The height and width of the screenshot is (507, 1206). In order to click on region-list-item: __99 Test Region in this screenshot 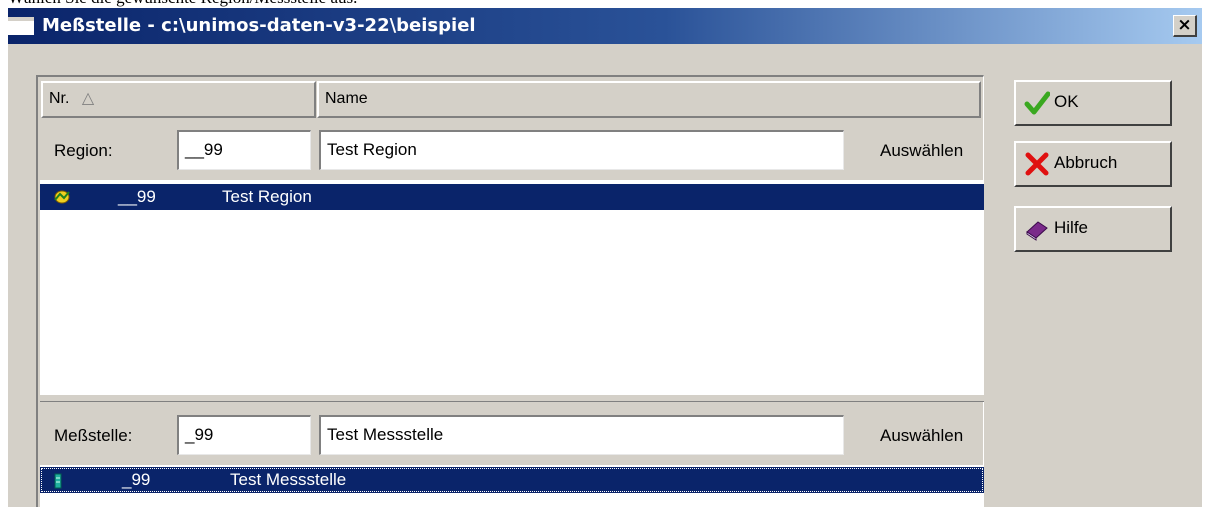, I will do `click(512, 197)`.